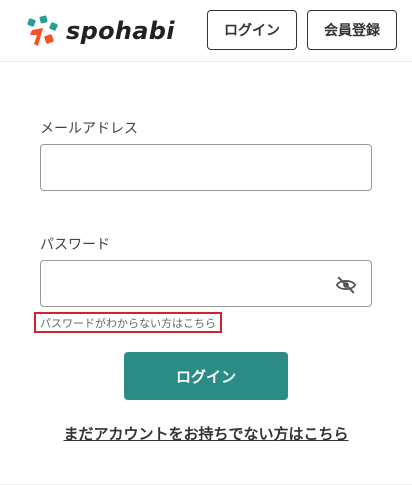 This screenshot has height=485, width=412. I want to click on header-login-button: ログイン, so click(252, 30).